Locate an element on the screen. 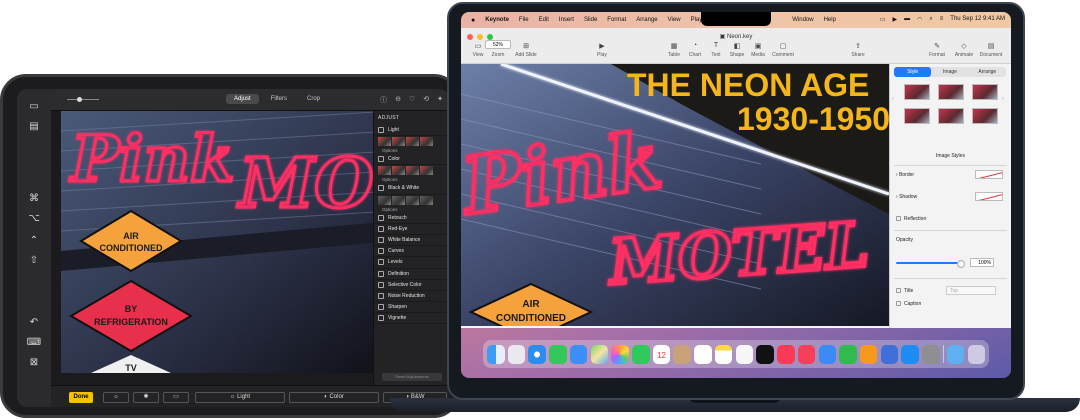 The height and width of the screenshot is (420, 1080). caption-checkbox is located at coordinates (898, 303).